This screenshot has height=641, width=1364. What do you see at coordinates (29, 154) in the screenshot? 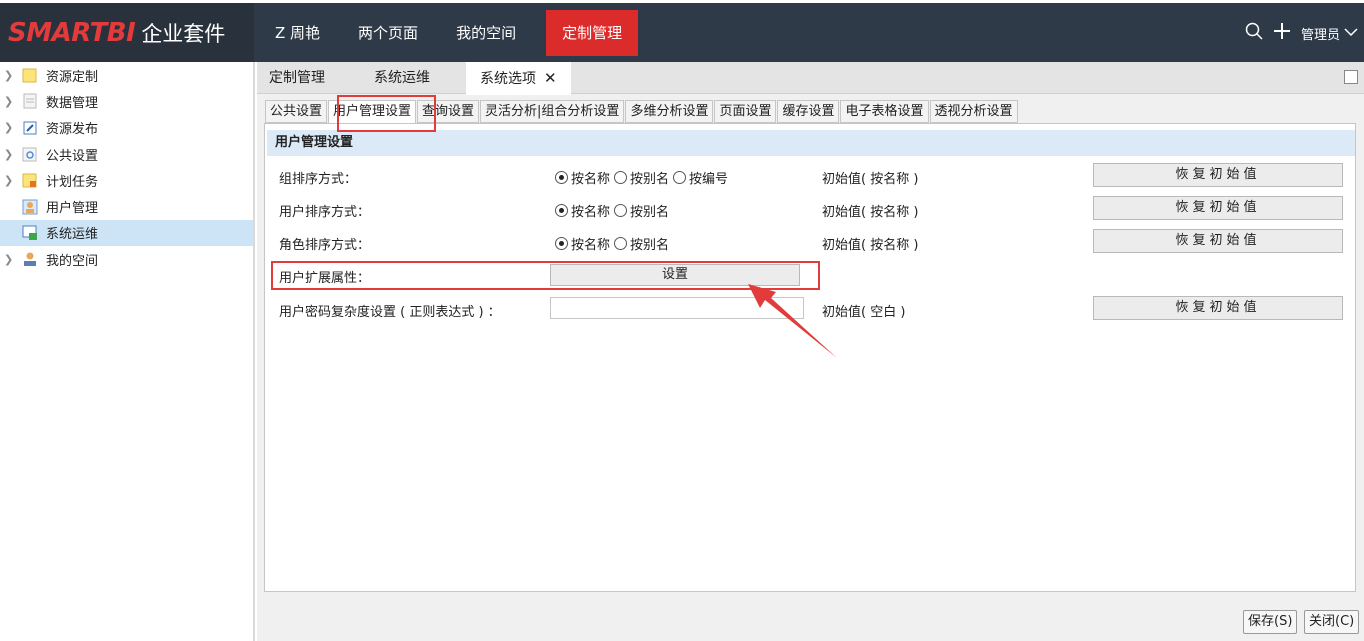
I see `settings-icon` at bounding box center [29, 154].